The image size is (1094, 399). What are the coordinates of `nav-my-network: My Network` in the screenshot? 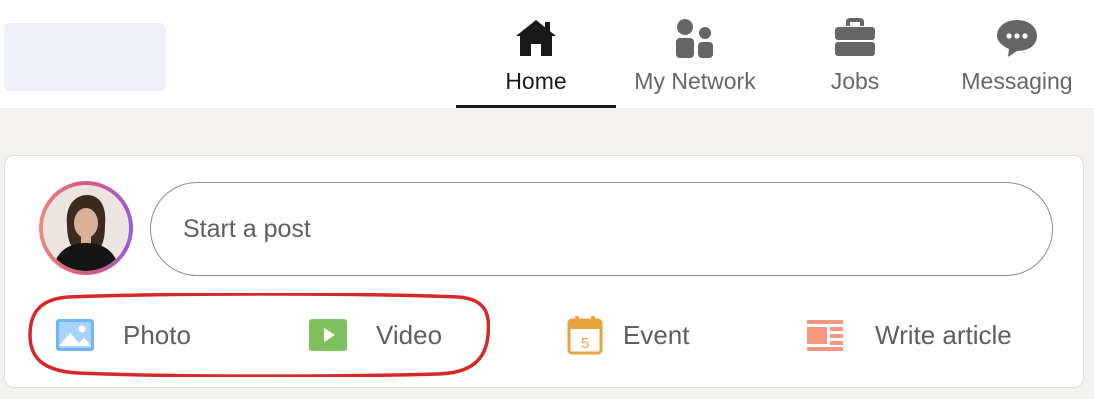 It's located at (695, 61).